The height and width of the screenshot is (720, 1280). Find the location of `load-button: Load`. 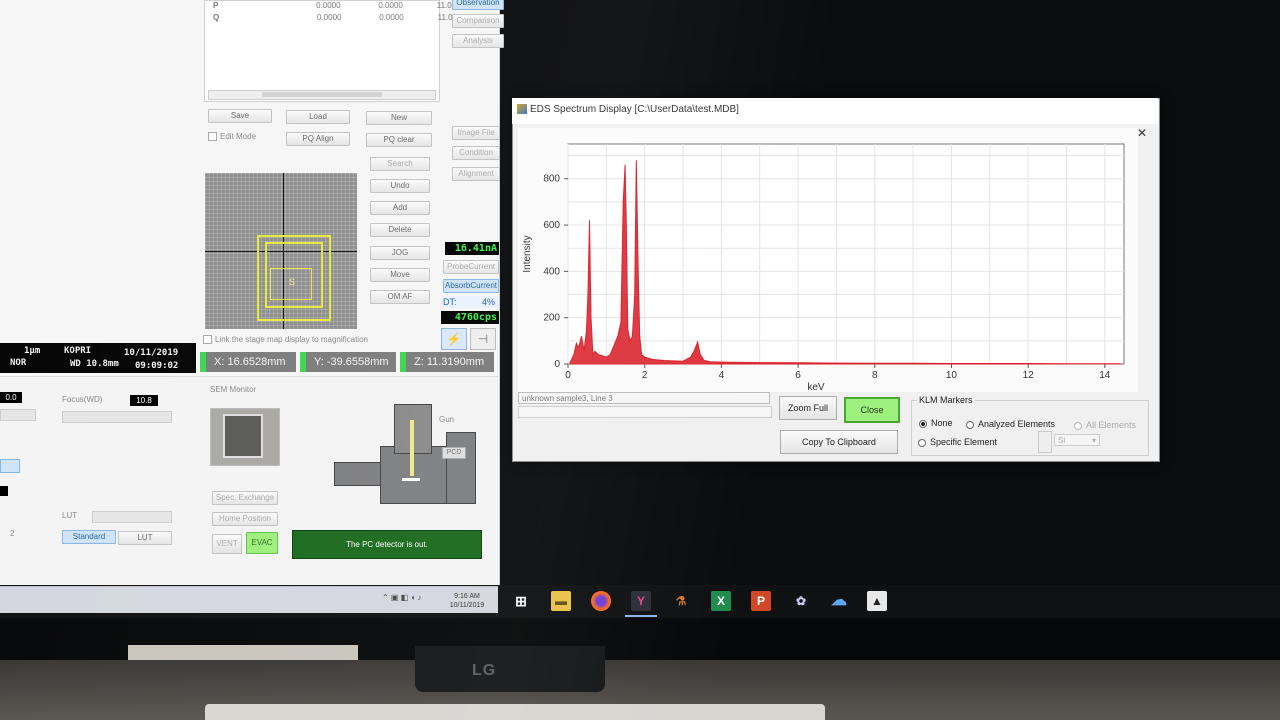

load-button: Load is located at coordinates (318, 117).